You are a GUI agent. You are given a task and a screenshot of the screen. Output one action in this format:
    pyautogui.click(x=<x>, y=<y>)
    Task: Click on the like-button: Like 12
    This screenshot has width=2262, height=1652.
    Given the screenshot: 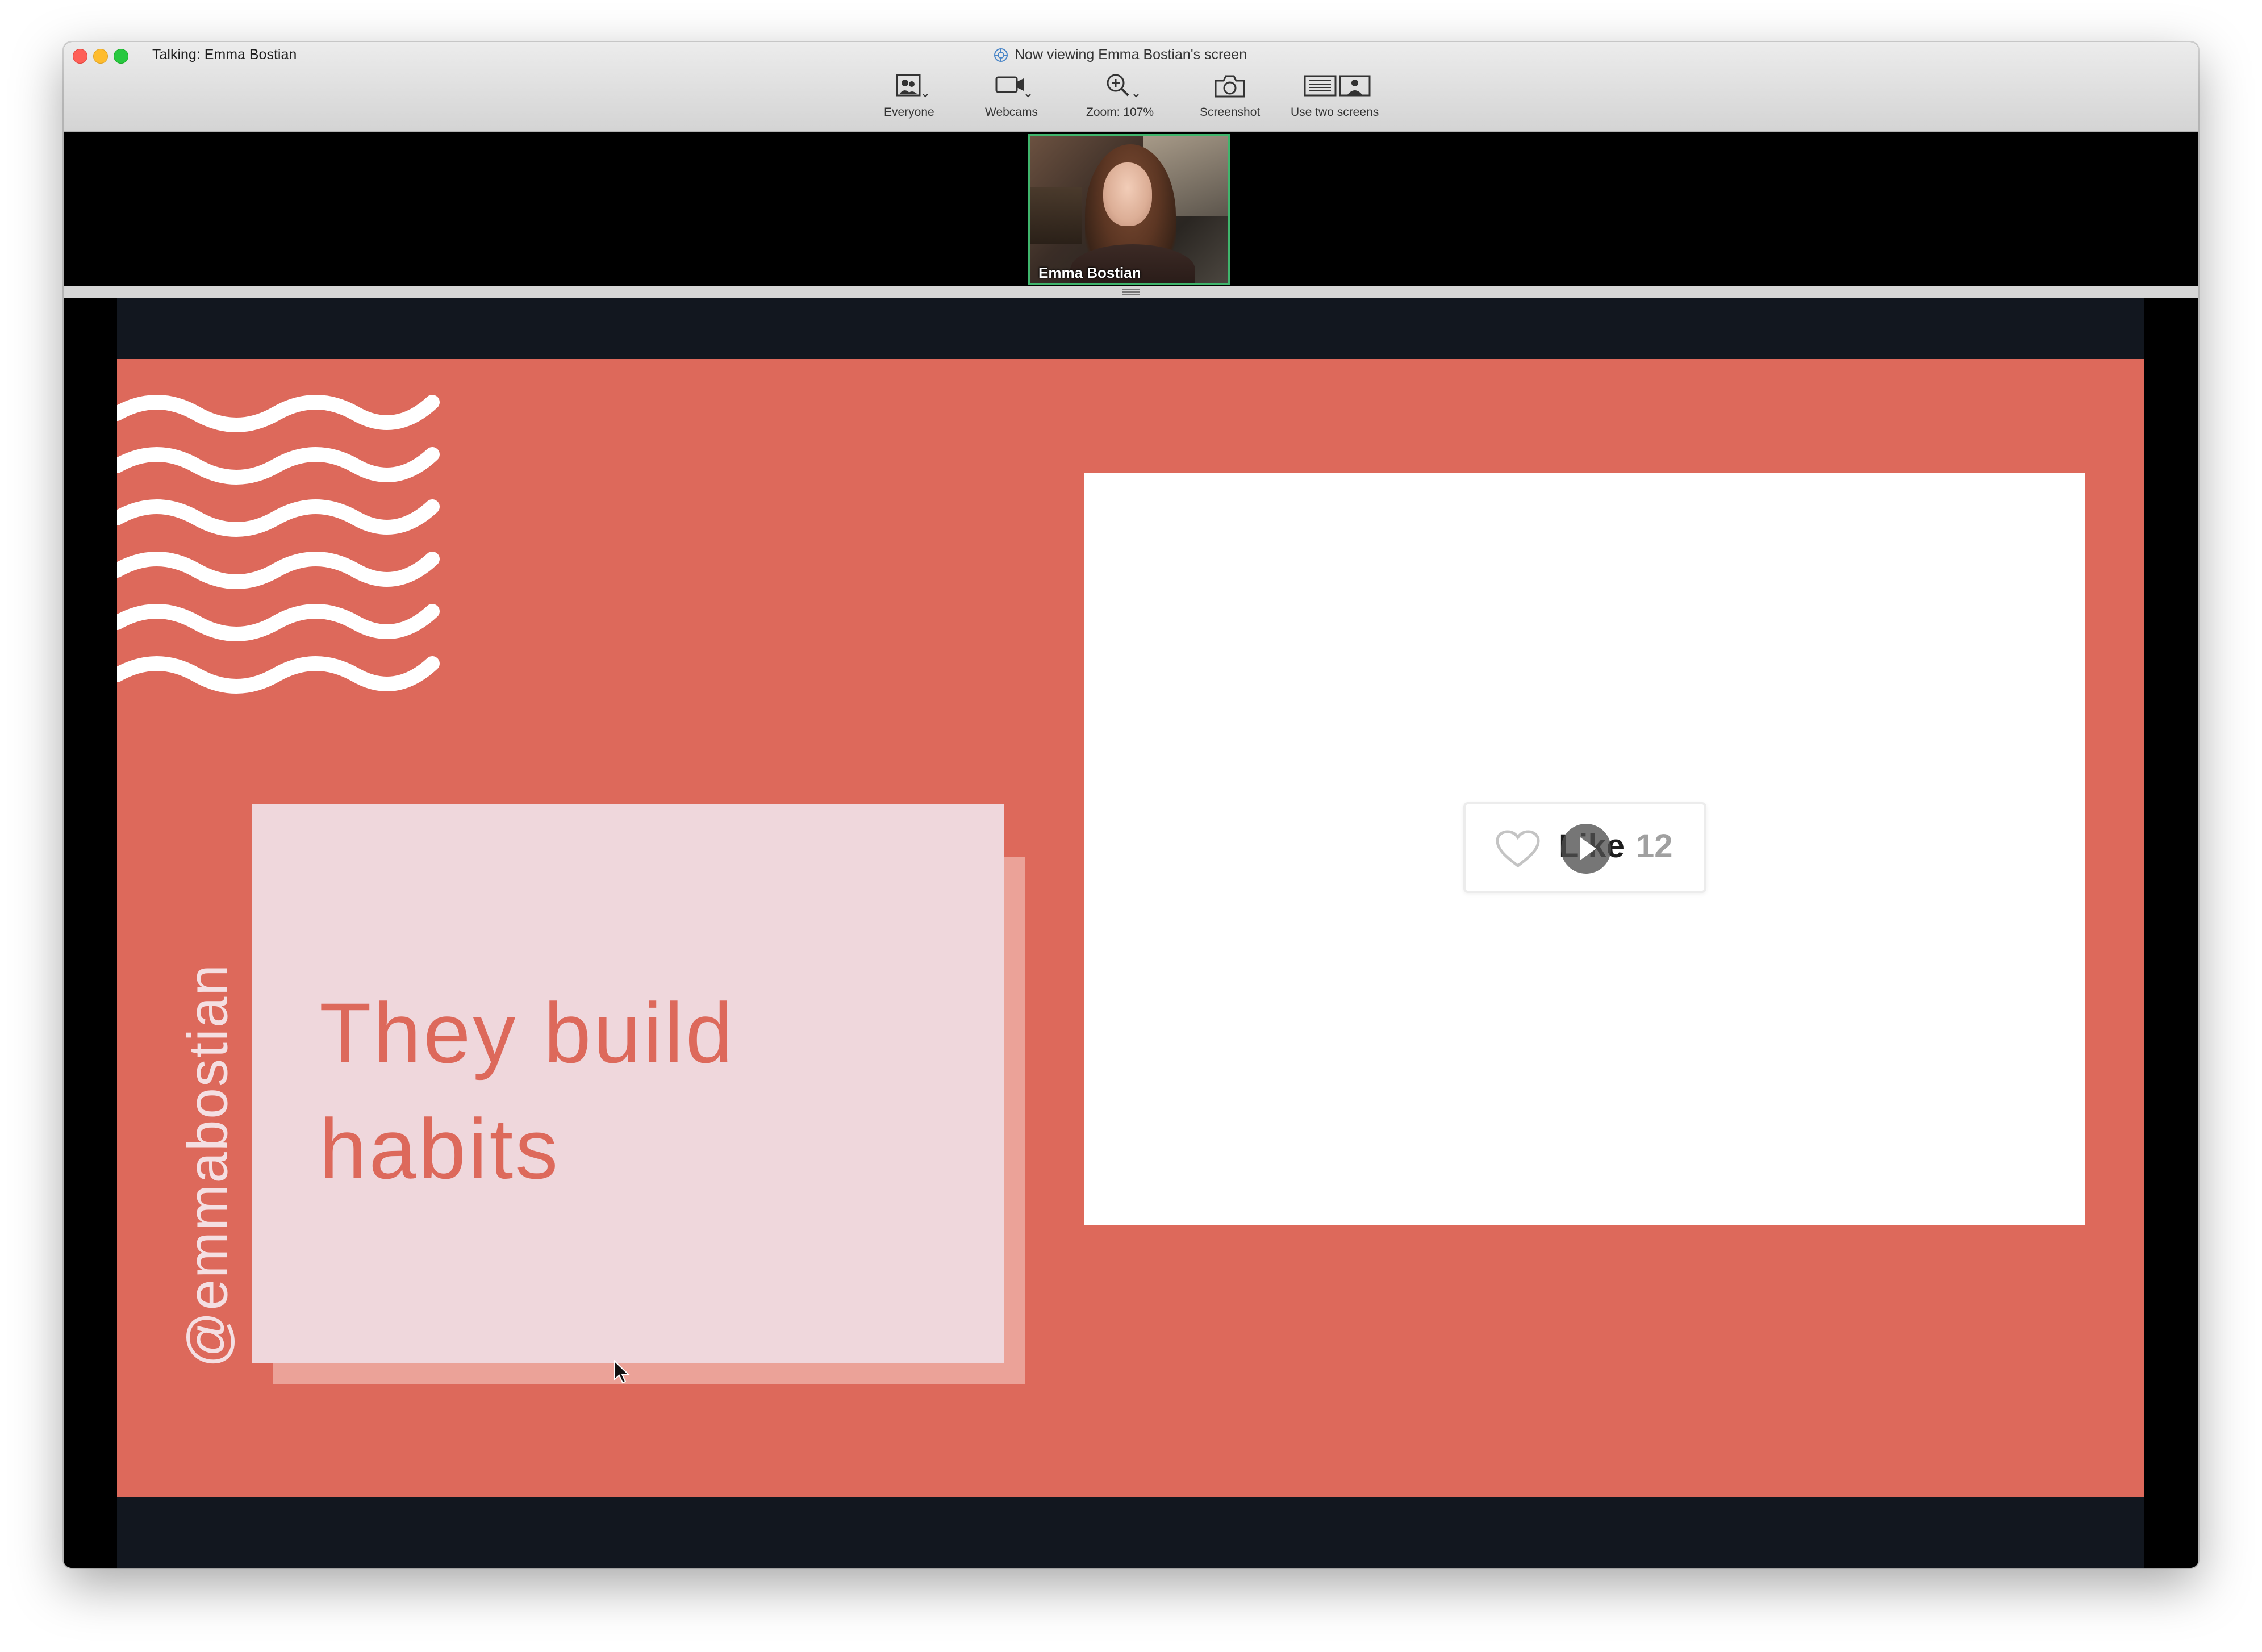 What is the action you would take?
    pyautogui.click(x=1584, y=847)
    